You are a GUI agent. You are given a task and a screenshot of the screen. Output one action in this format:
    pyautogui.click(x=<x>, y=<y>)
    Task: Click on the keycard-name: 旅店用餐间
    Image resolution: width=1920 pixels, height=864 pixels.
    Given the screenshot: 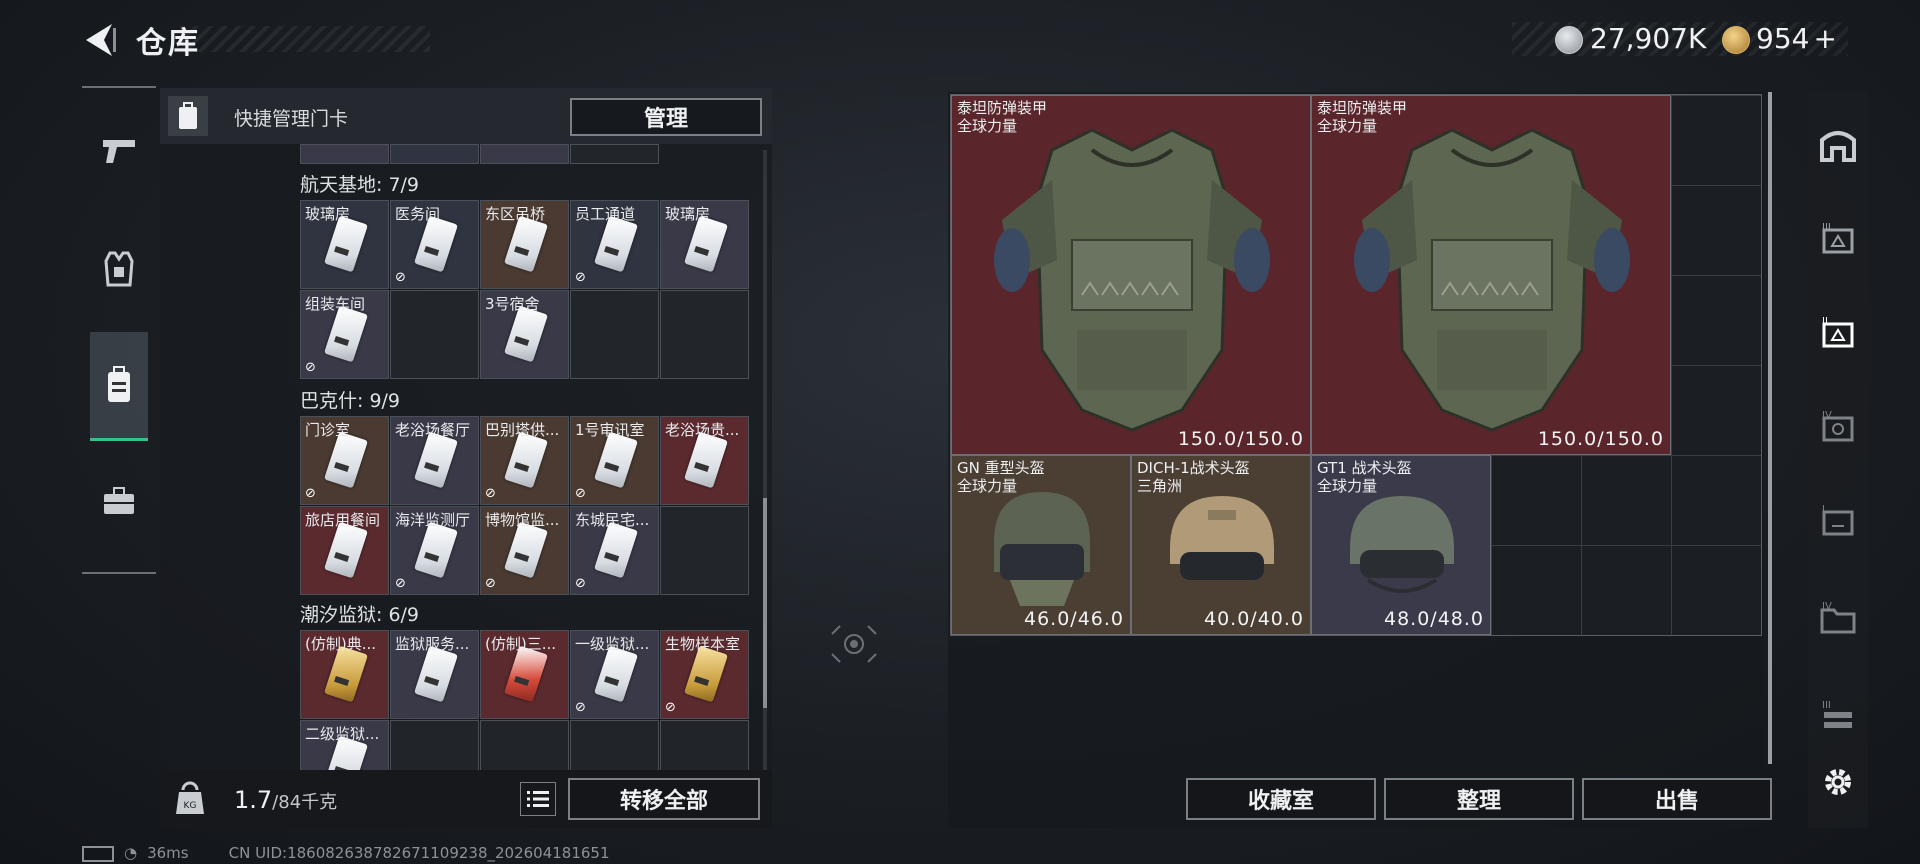 What is the action you would take?
    pyautogui.click(x=343, y=520)
    